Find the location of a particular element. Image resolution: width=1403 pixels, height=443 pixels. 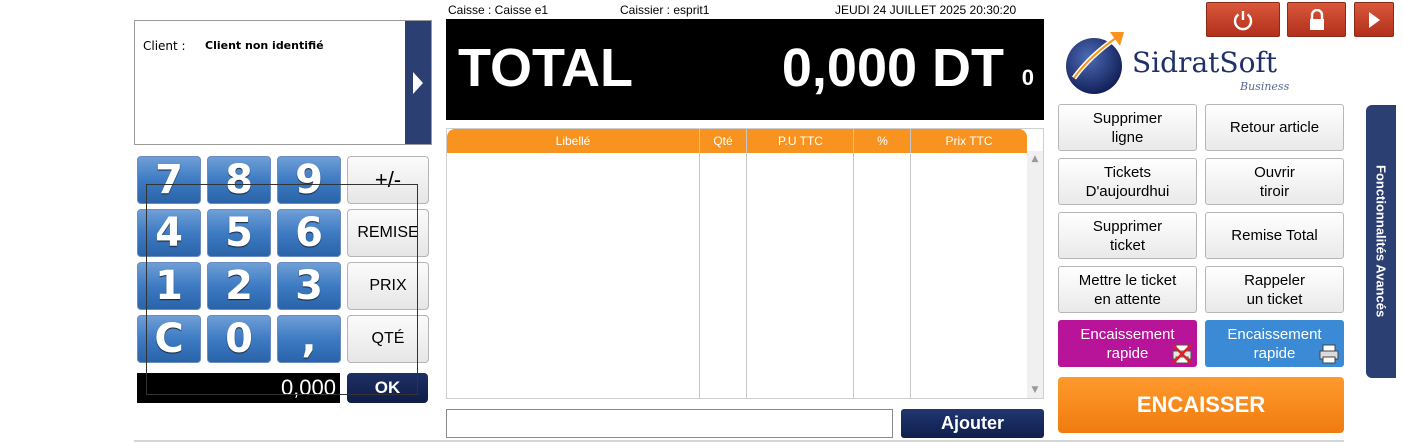

total-label: TOTAL is located at coordinates (545, 68).